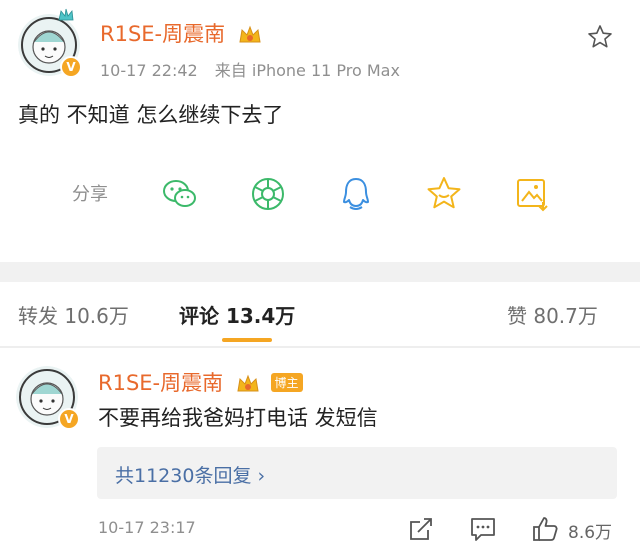 The width and height of the screenshot is (640, 553). What do you see at coordinates (421, 529) in the screenshot?
I see `share-out-icon` at bounding box center [421, 529].